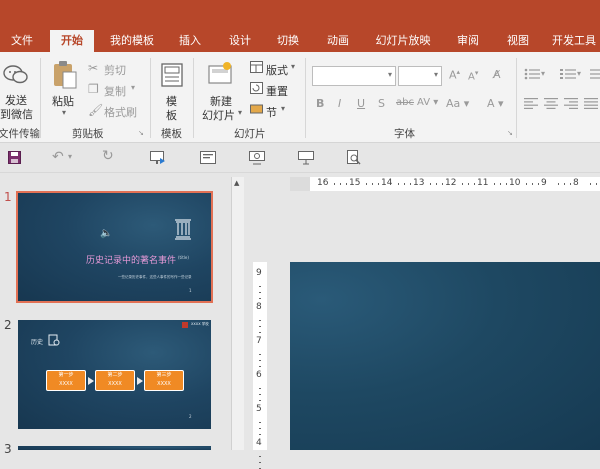  I want to click on text-box-icon, so click(208, 159).